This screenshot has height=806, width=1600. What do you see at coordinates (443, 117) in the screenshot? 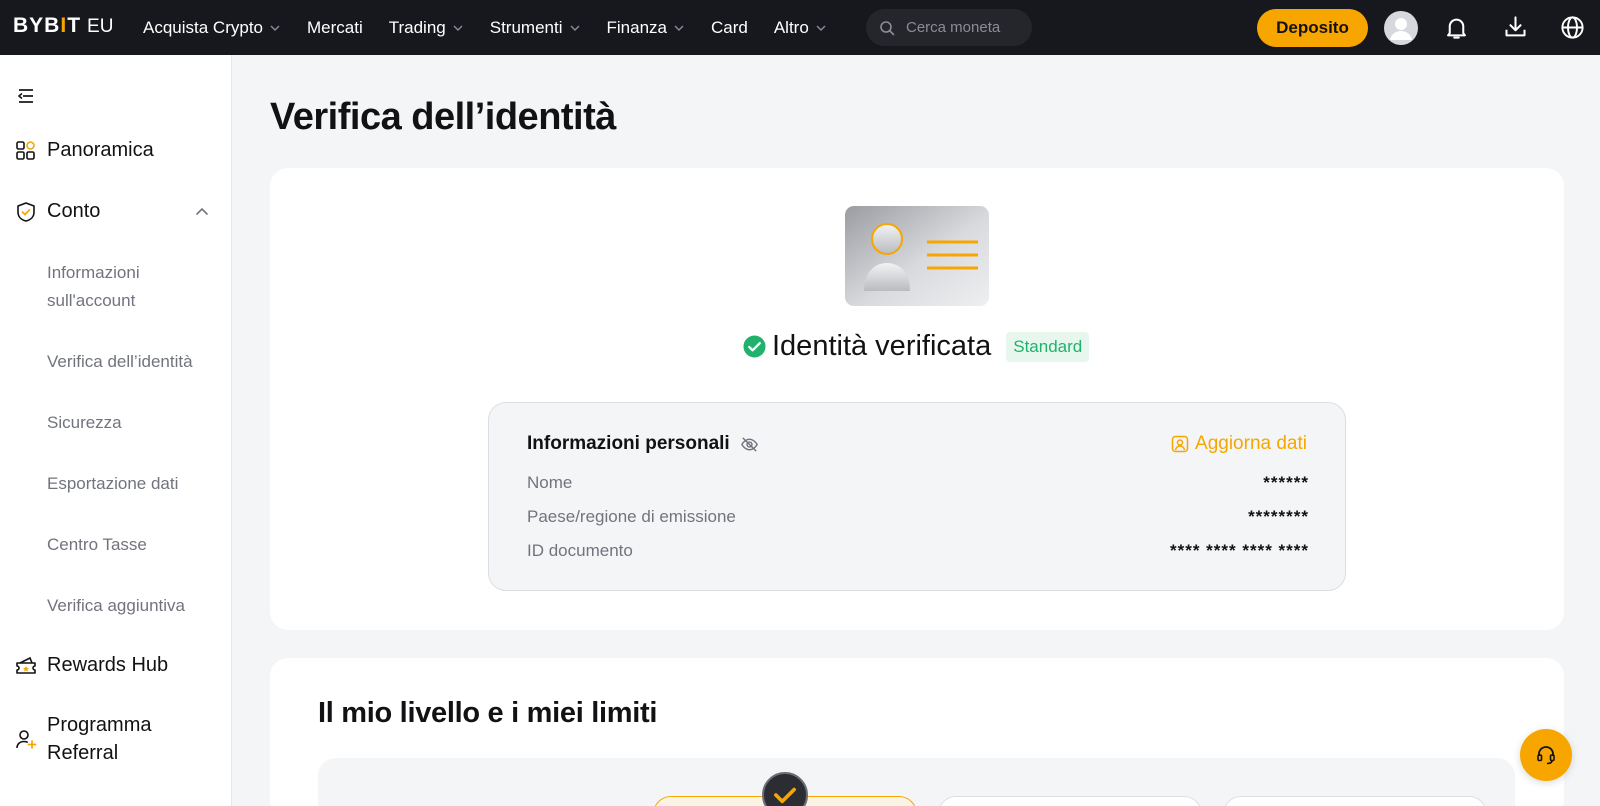
I see `page-title: Verifica dell’identità` at bounding box center [443, 117].